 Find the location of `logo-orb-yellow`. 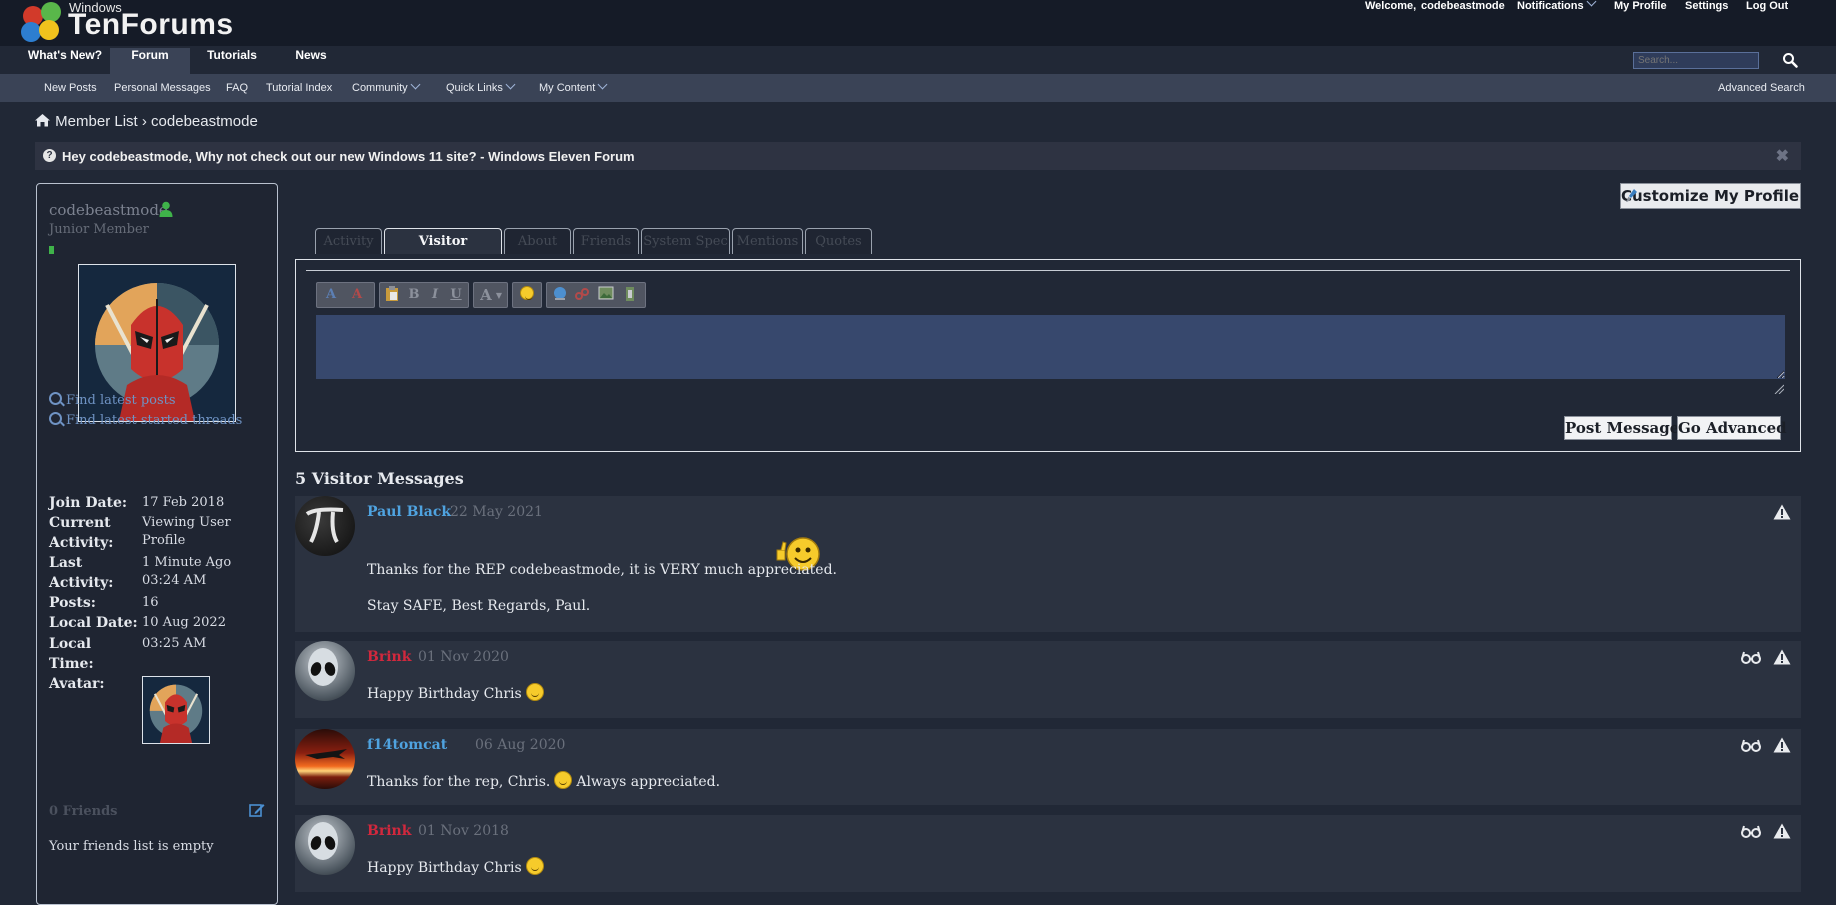

logo-orb-yellow is located at coordinates (49, 30).